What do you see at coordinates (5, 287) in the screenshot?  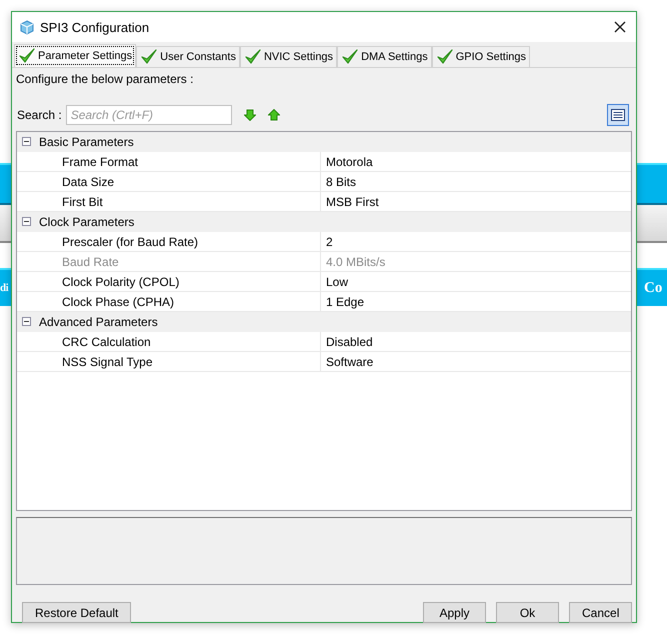 I see `background-label: di` at bounding box center [5, 287].